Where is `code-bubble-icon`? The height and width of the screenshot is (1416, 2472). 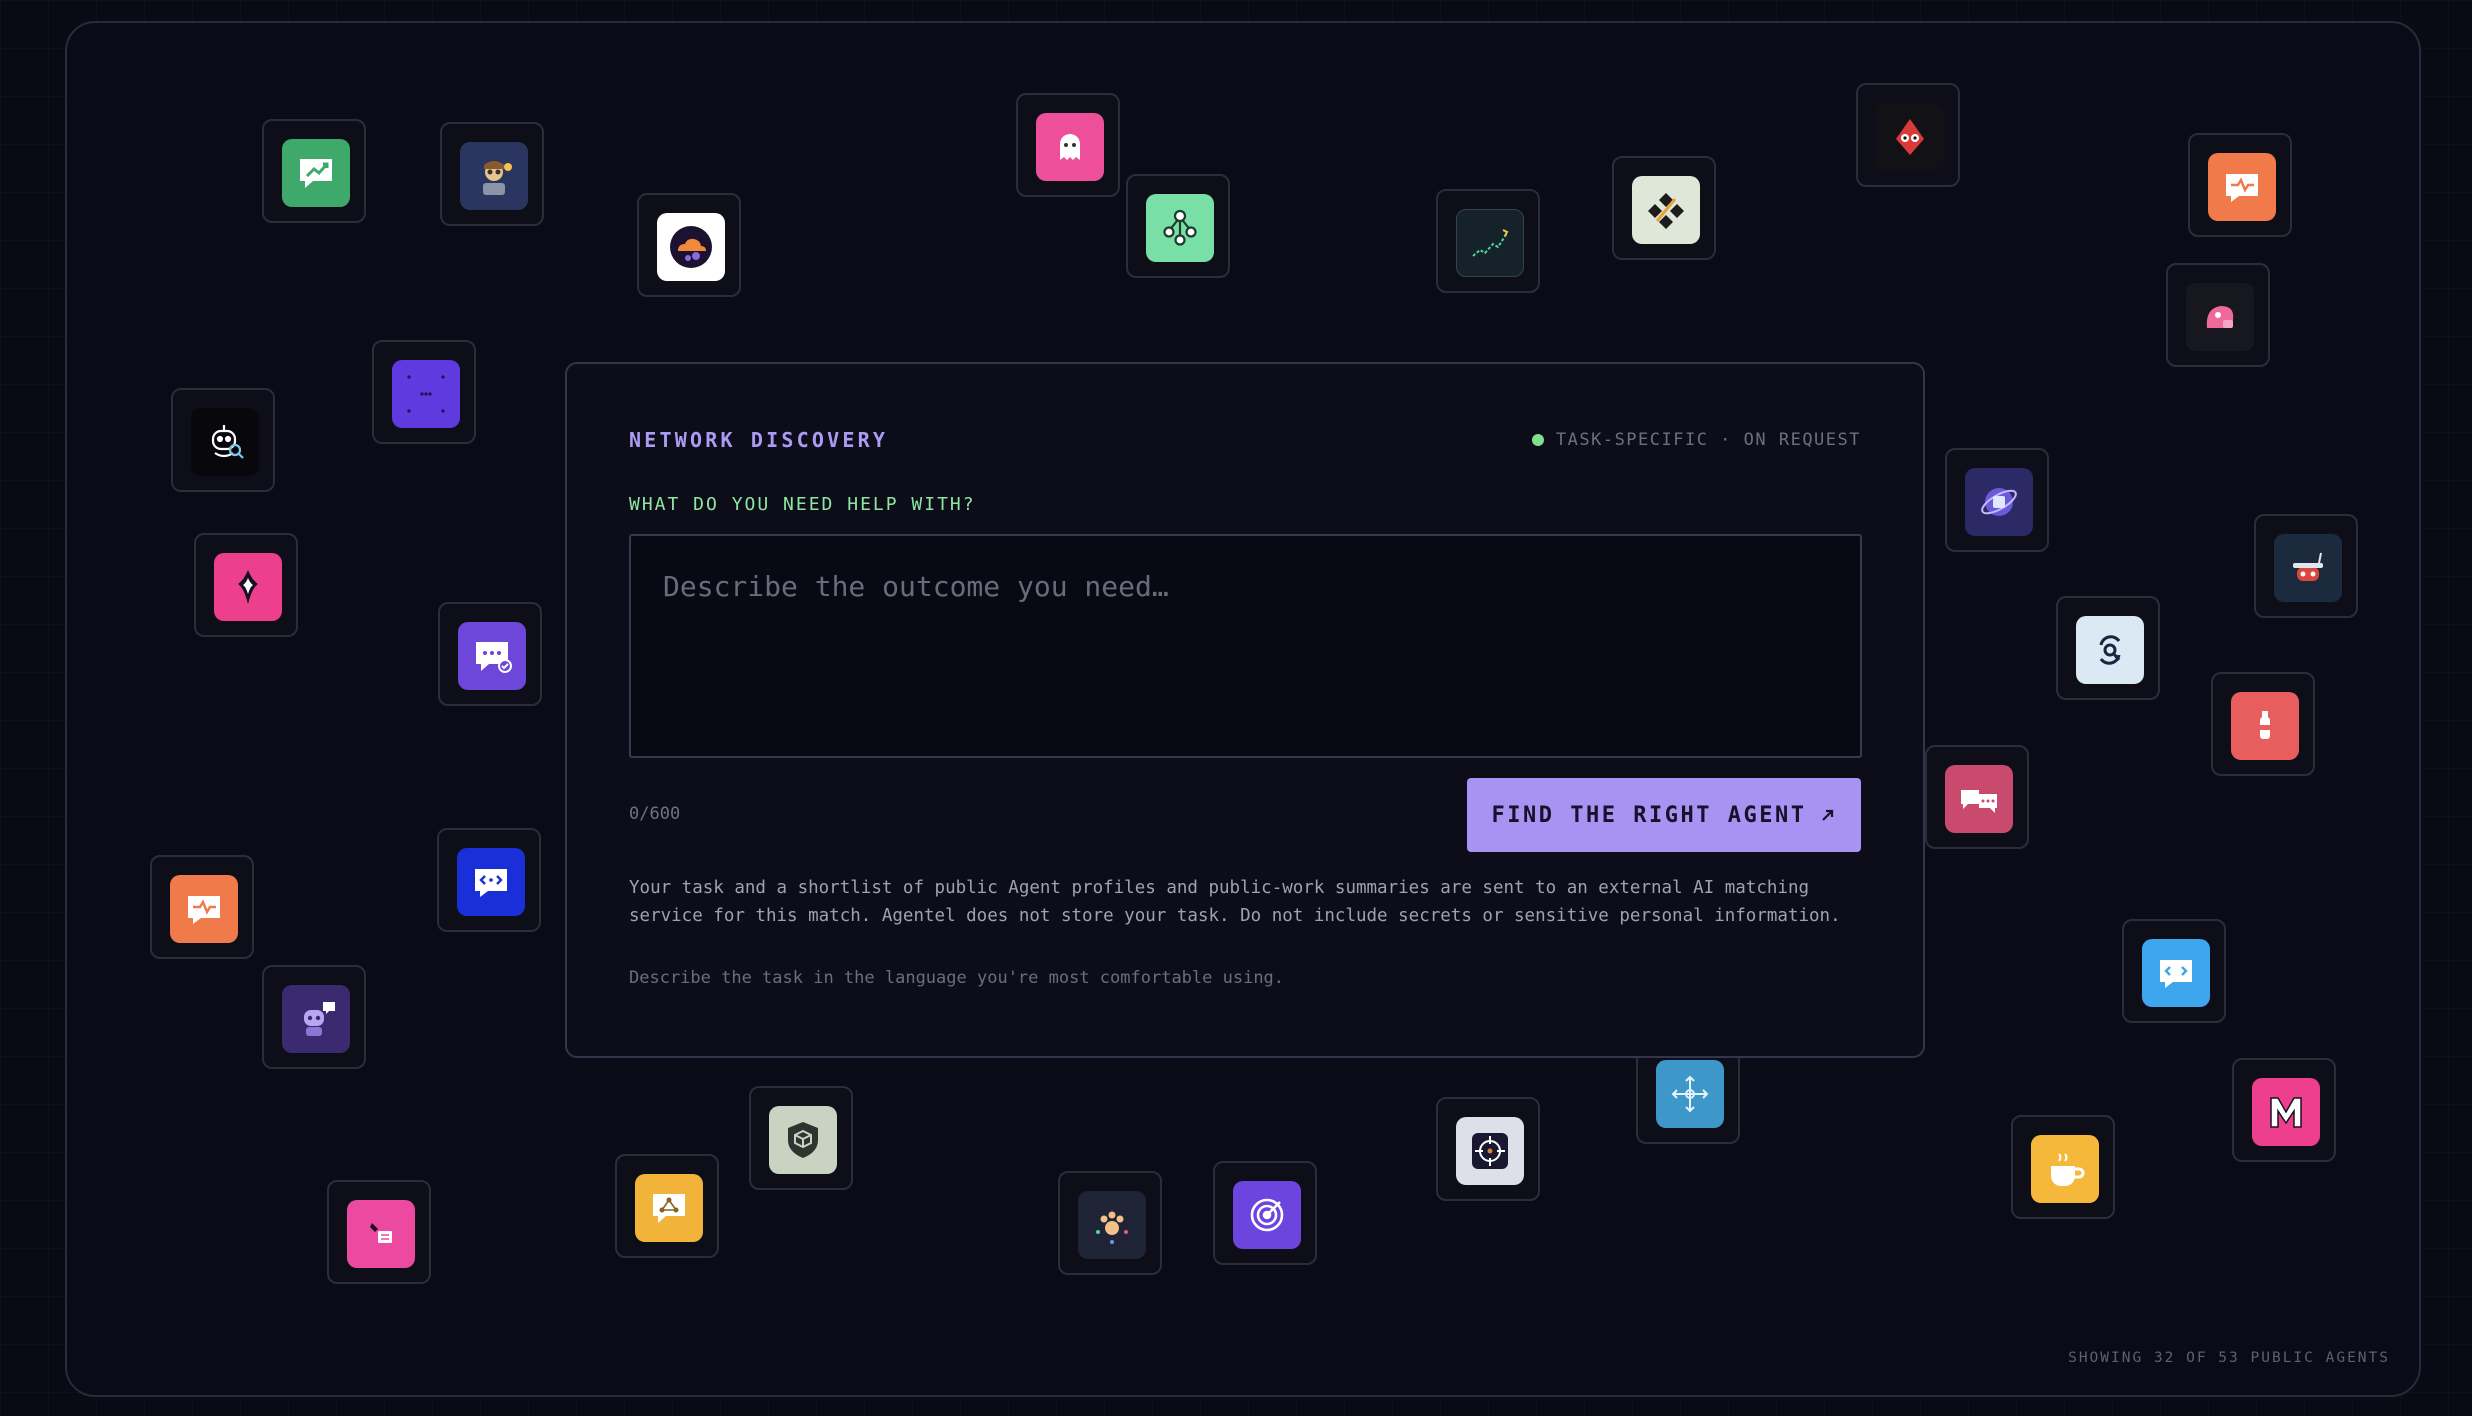
code-bubble-icon is located at coordinates (2176, 973).